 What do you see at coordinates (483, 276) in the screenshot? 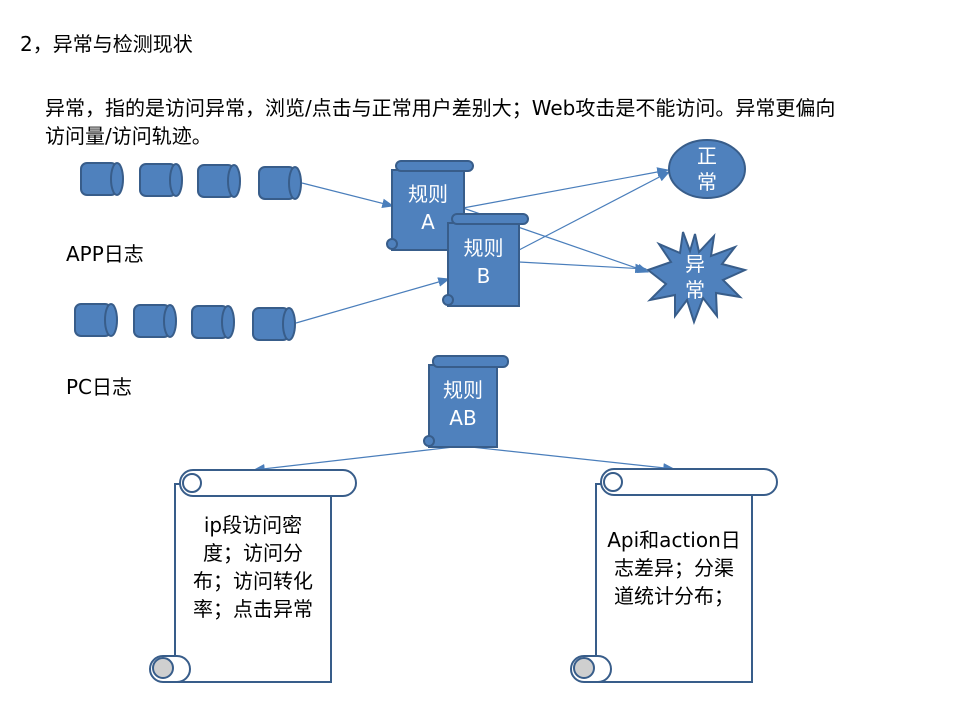
I see `rule-b-line2: B` at bounding box center [483, 276].